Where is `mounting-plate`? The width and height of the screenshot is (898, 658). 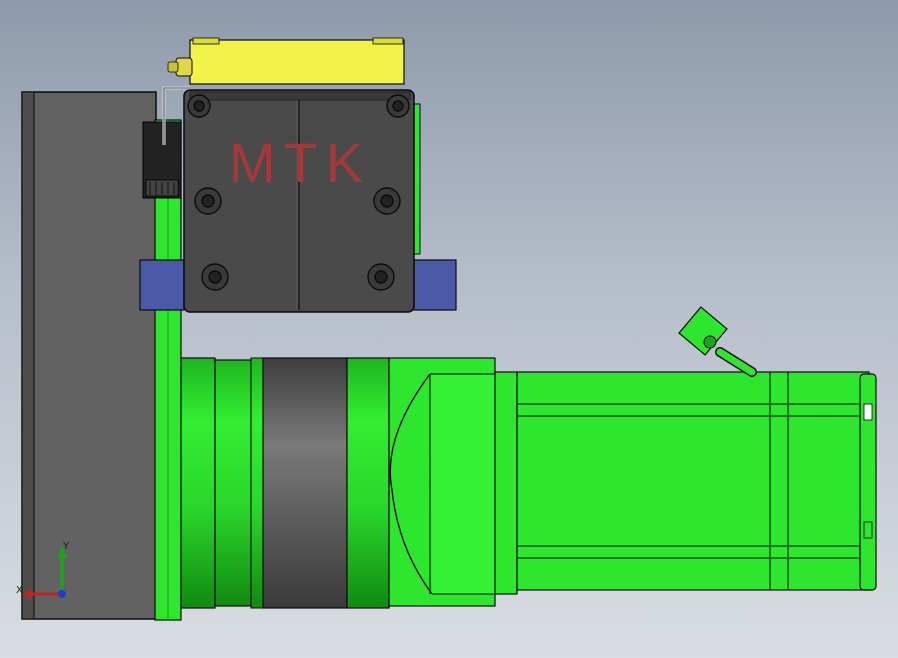
mounting-plate is located at coordinates (89, 355).